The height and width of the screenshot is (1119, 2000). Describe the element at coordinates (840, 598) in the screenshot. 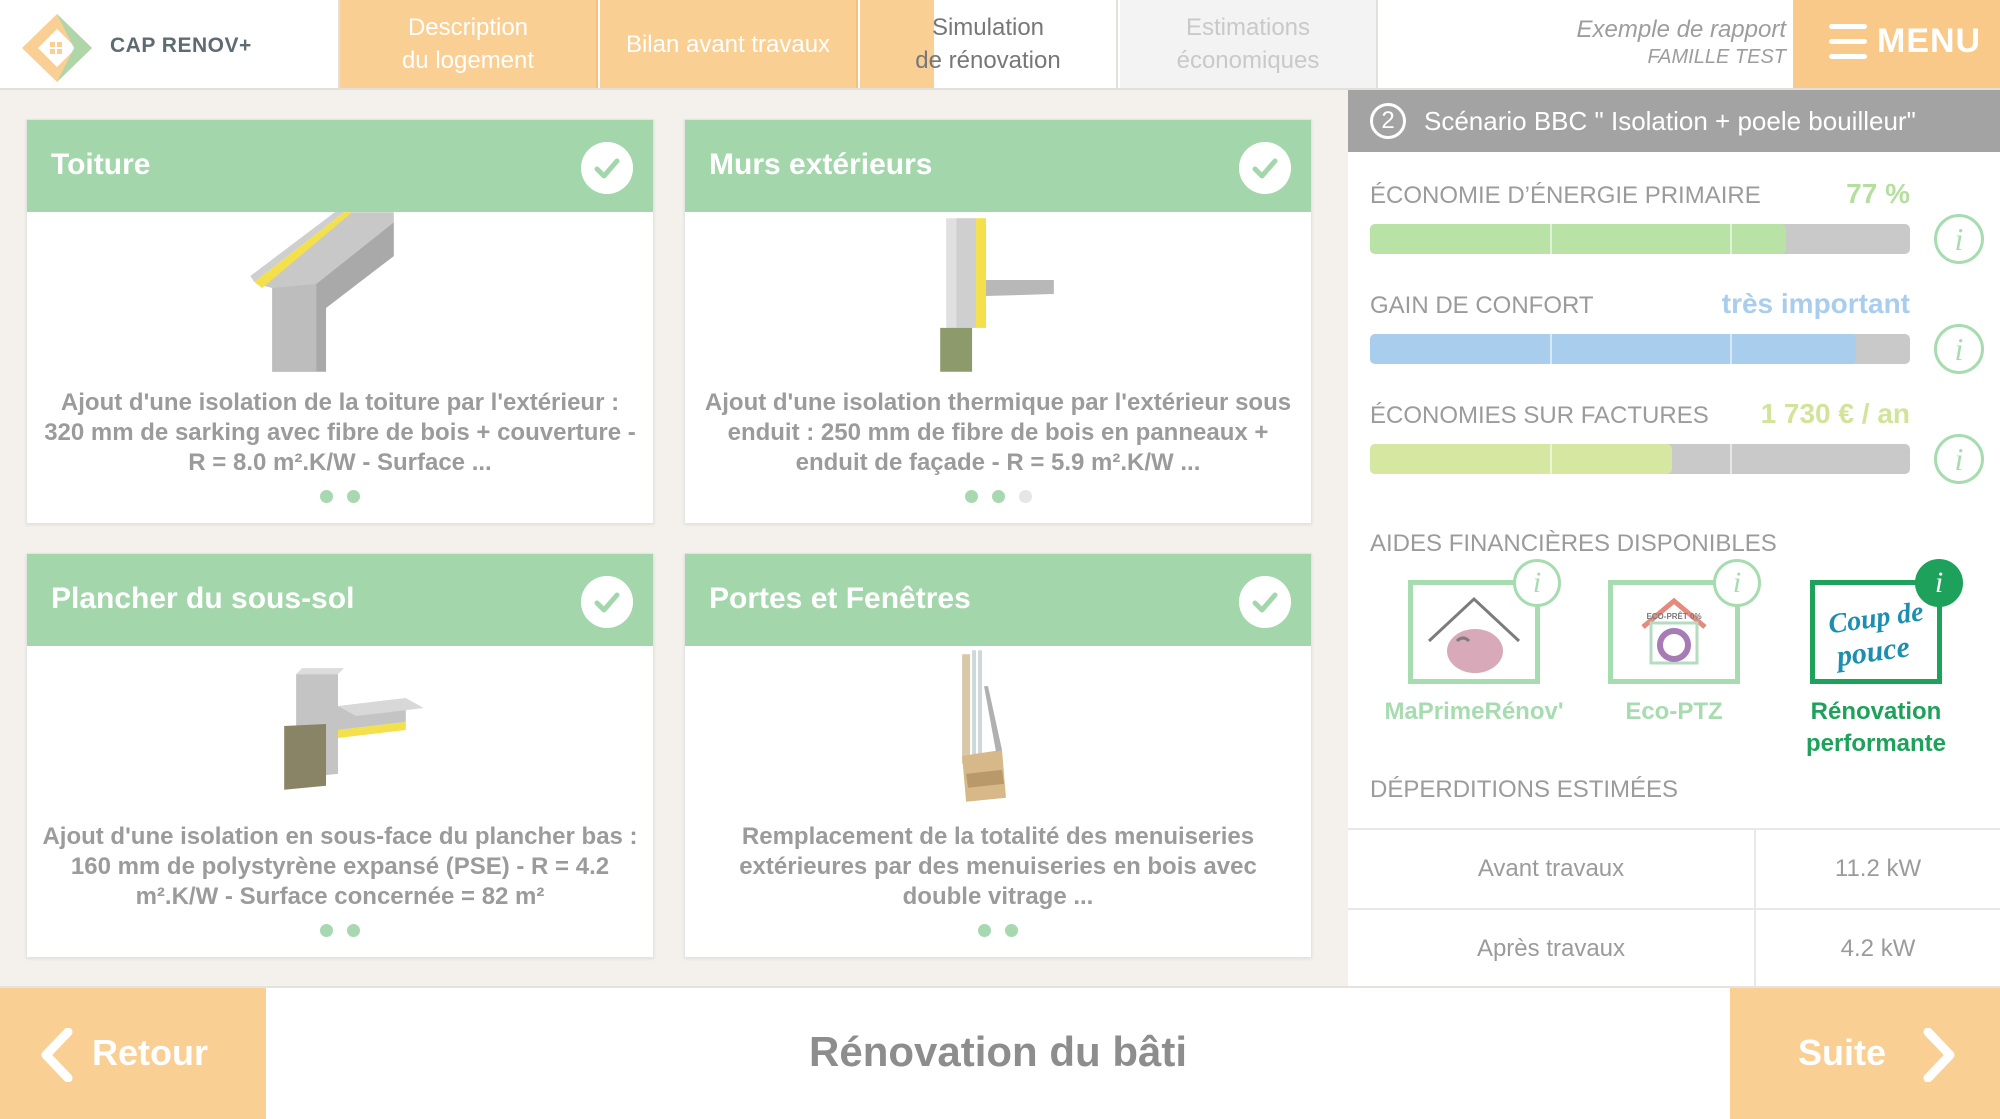

I see `card-title: Portes et Fenêtres` at that location.